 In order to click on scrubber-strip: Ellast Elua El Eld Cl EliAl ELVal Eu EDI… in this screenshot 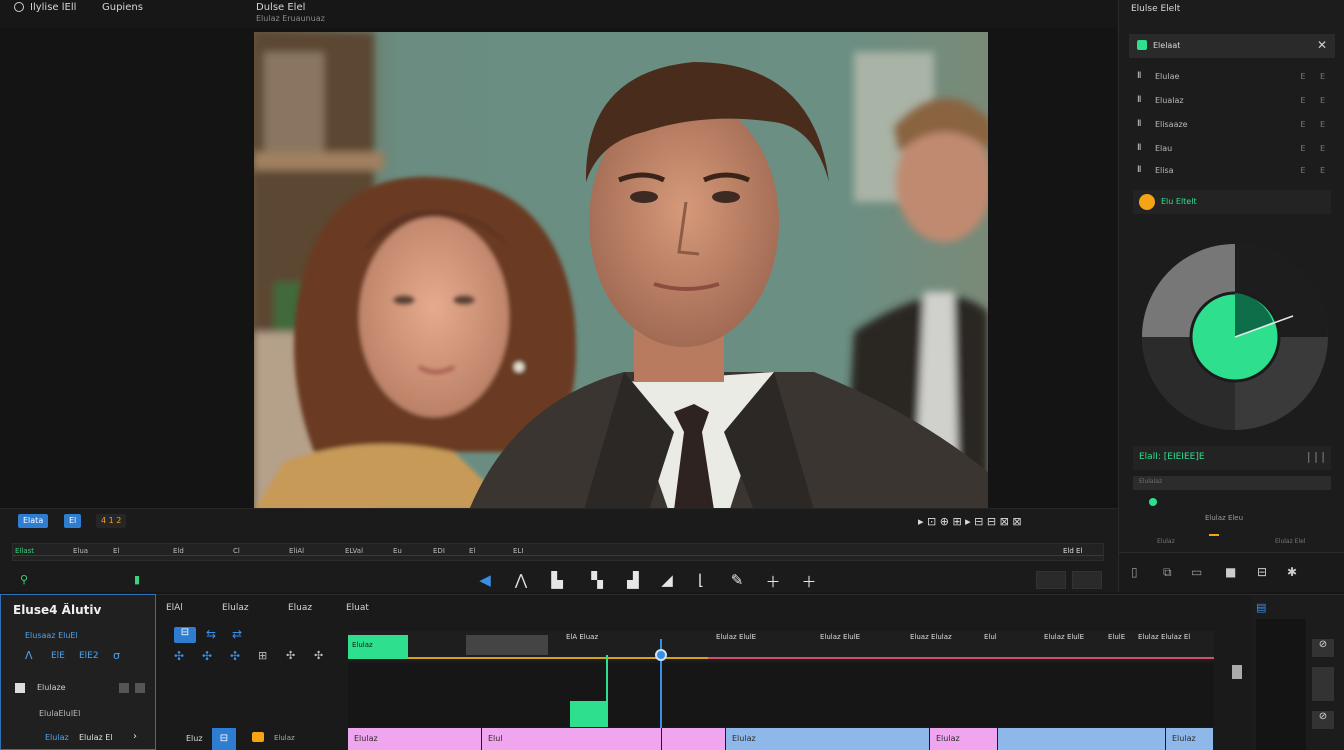, I will do `click(558, 552)`.